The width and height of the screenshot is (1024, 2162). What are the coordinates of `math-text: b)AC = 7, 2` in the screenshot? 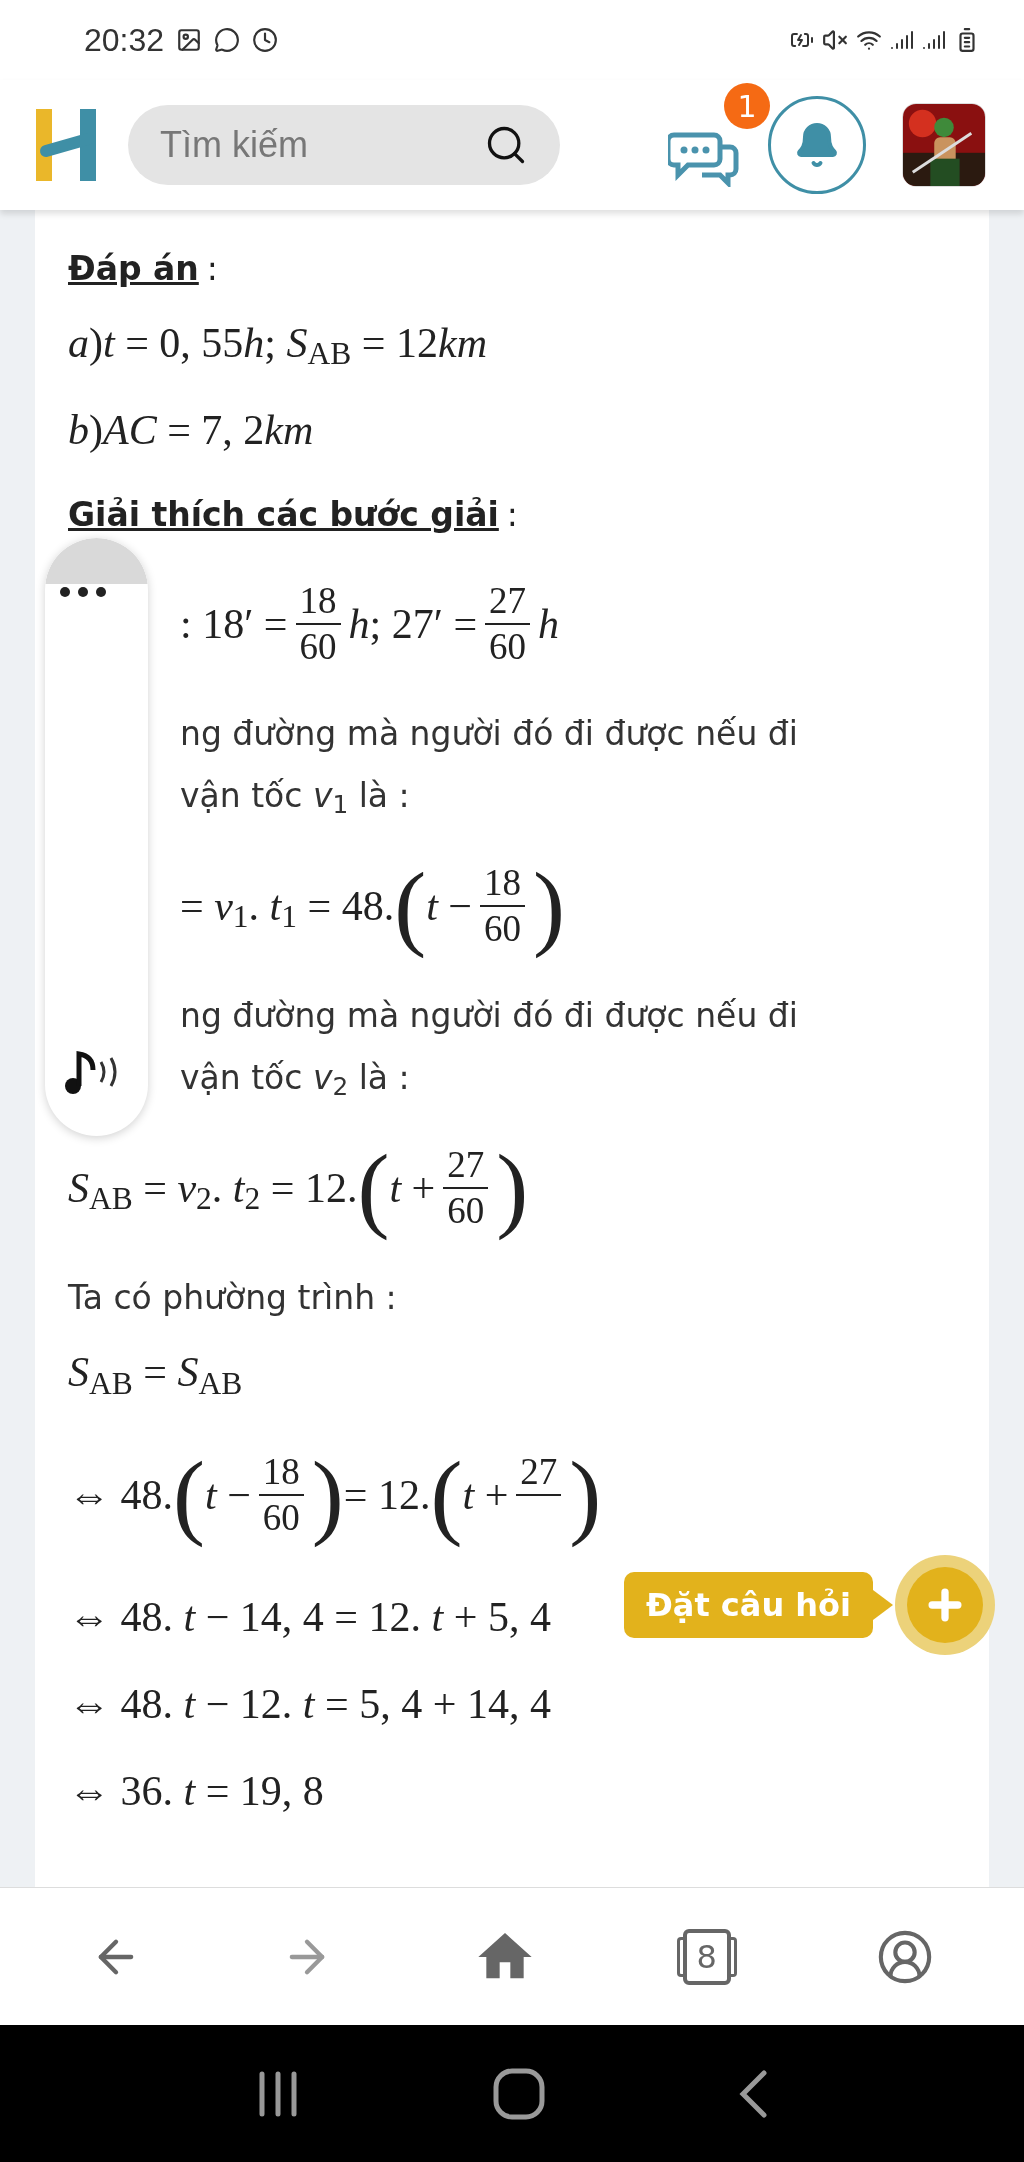 It's located at (166, 430).